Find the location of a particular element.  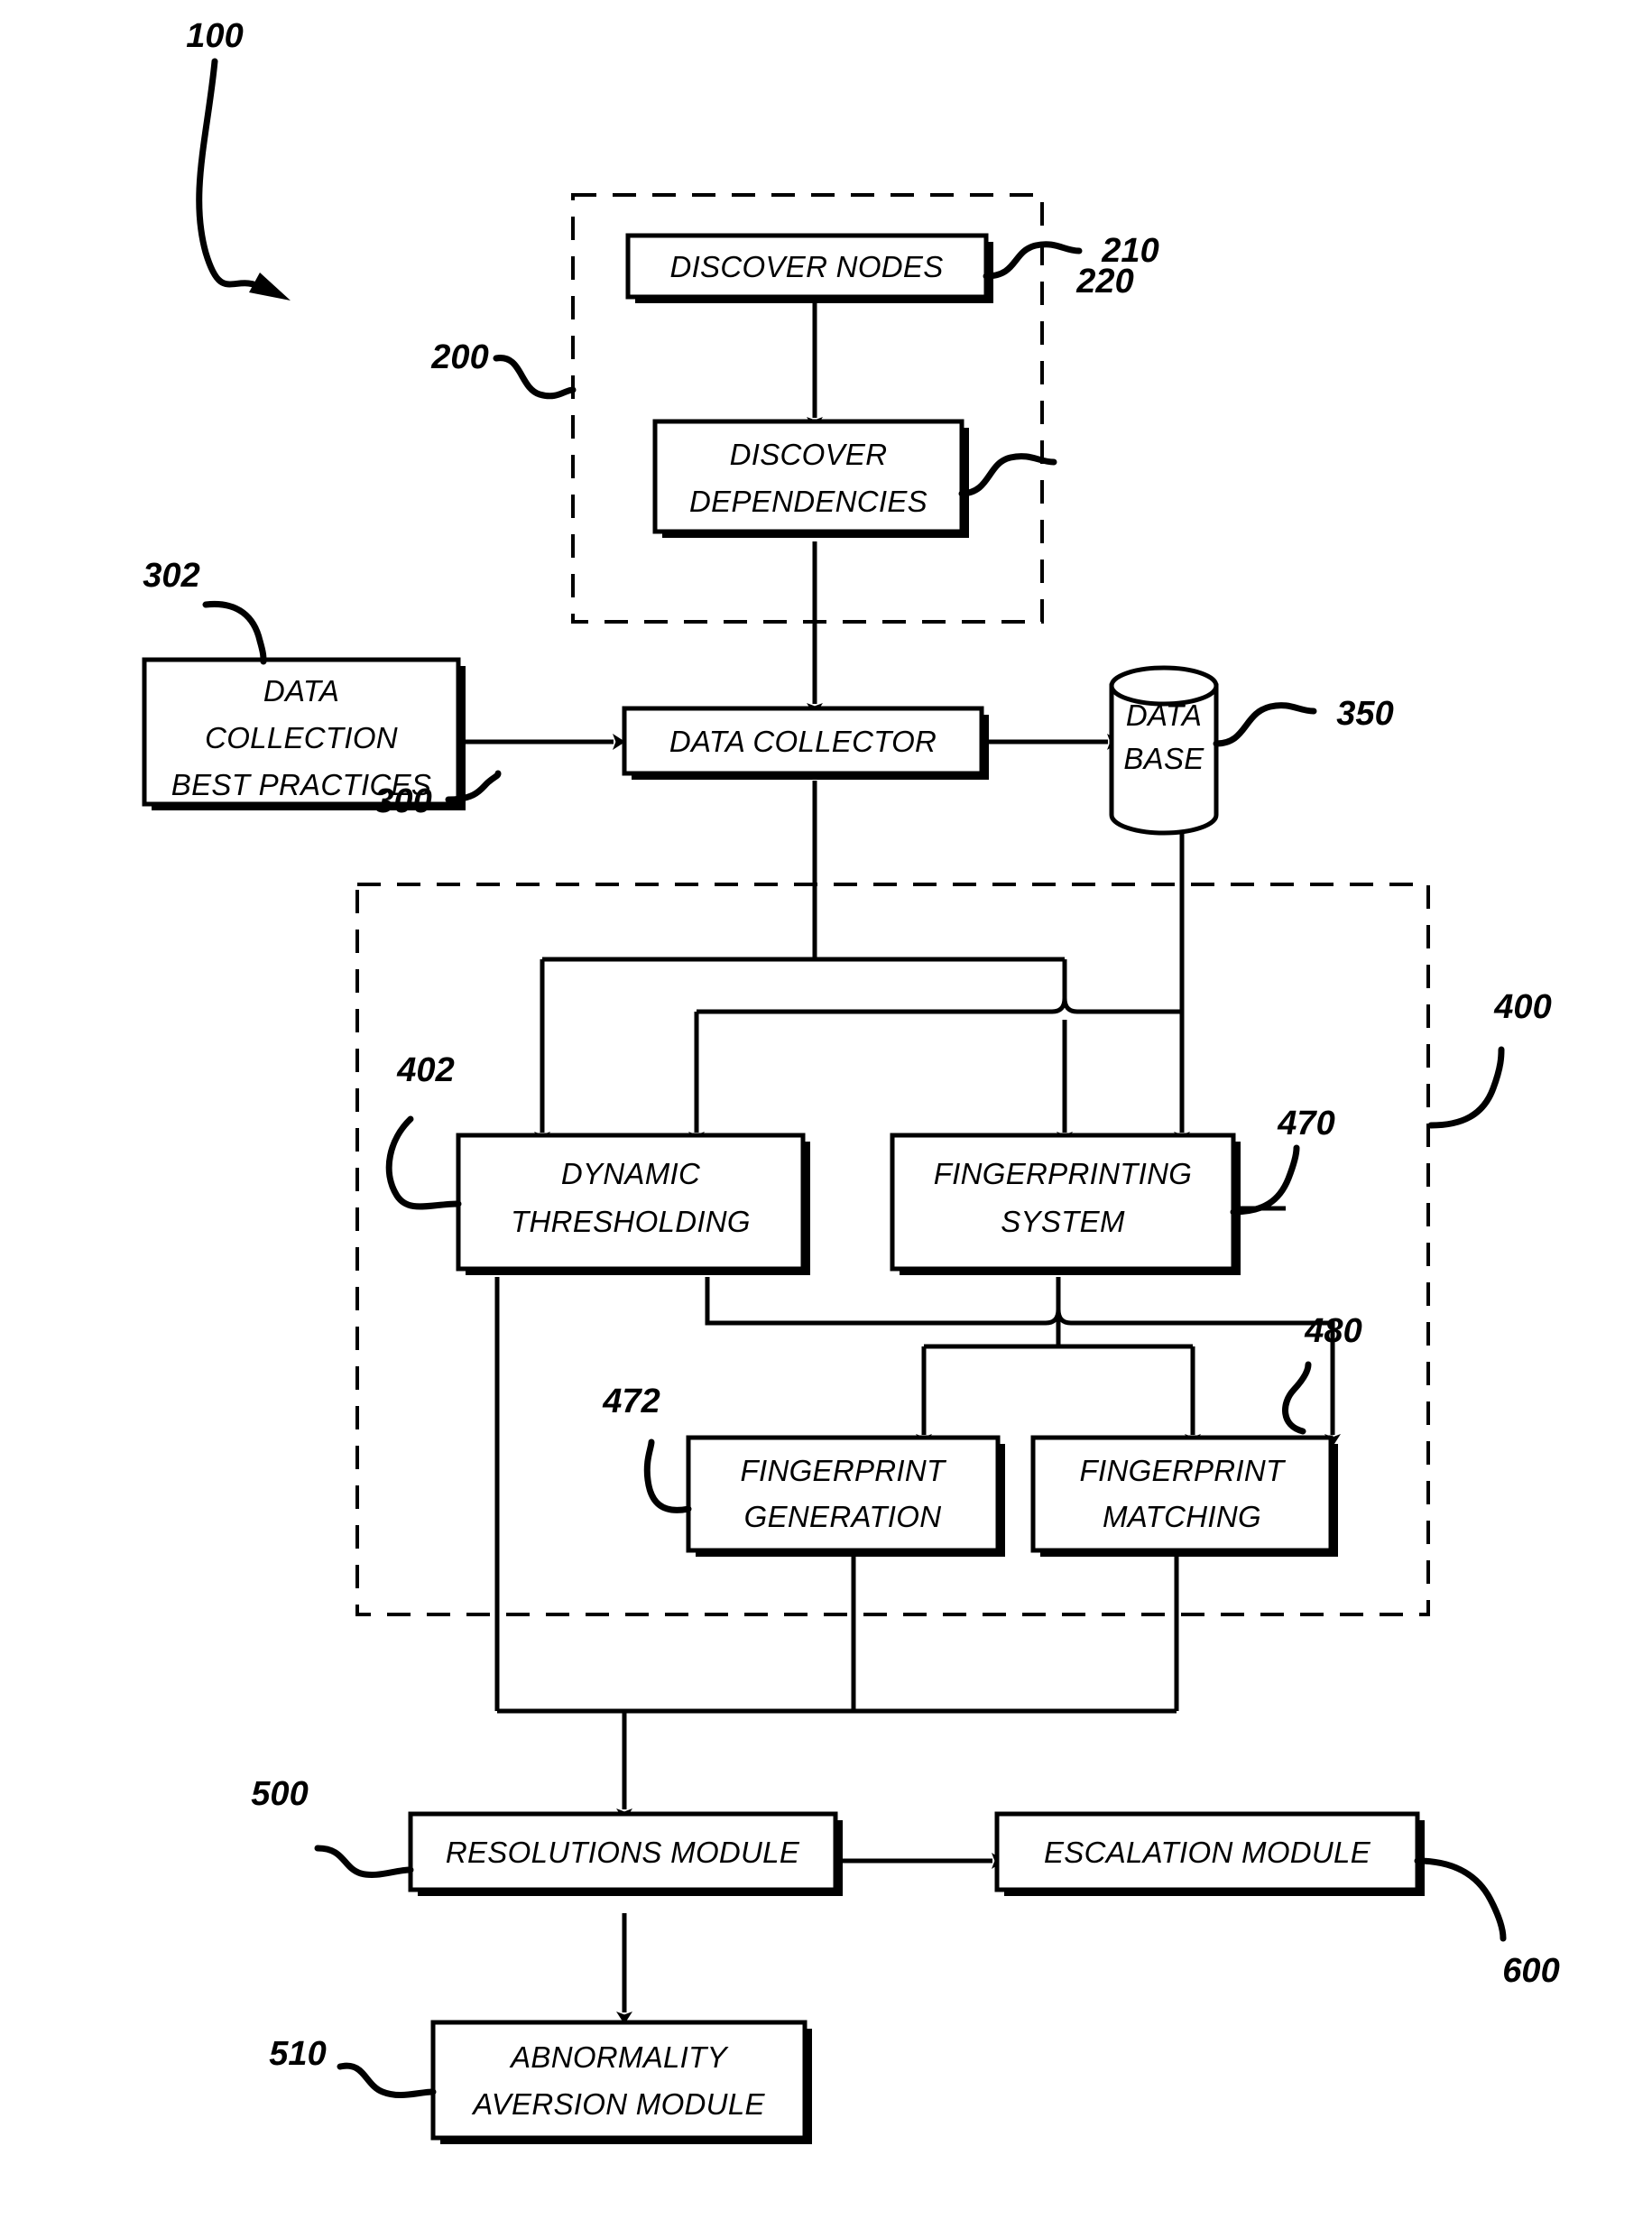

node-fingerprint-generation: FINGERPRINT GENERATION is located at coordinates (845, 1496).